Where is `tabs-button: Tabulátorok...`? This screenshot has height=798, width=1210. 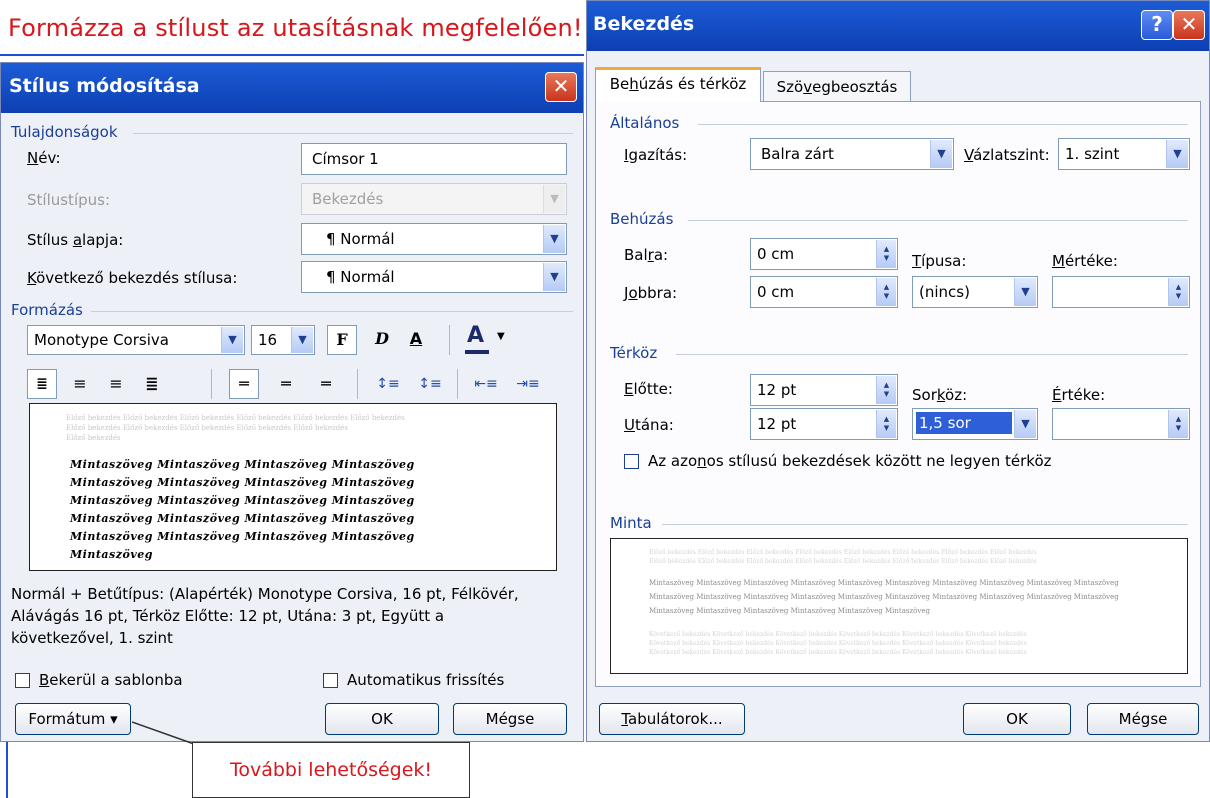
tabs-button: Tabulátorok... is located at coordinates (672, 719).